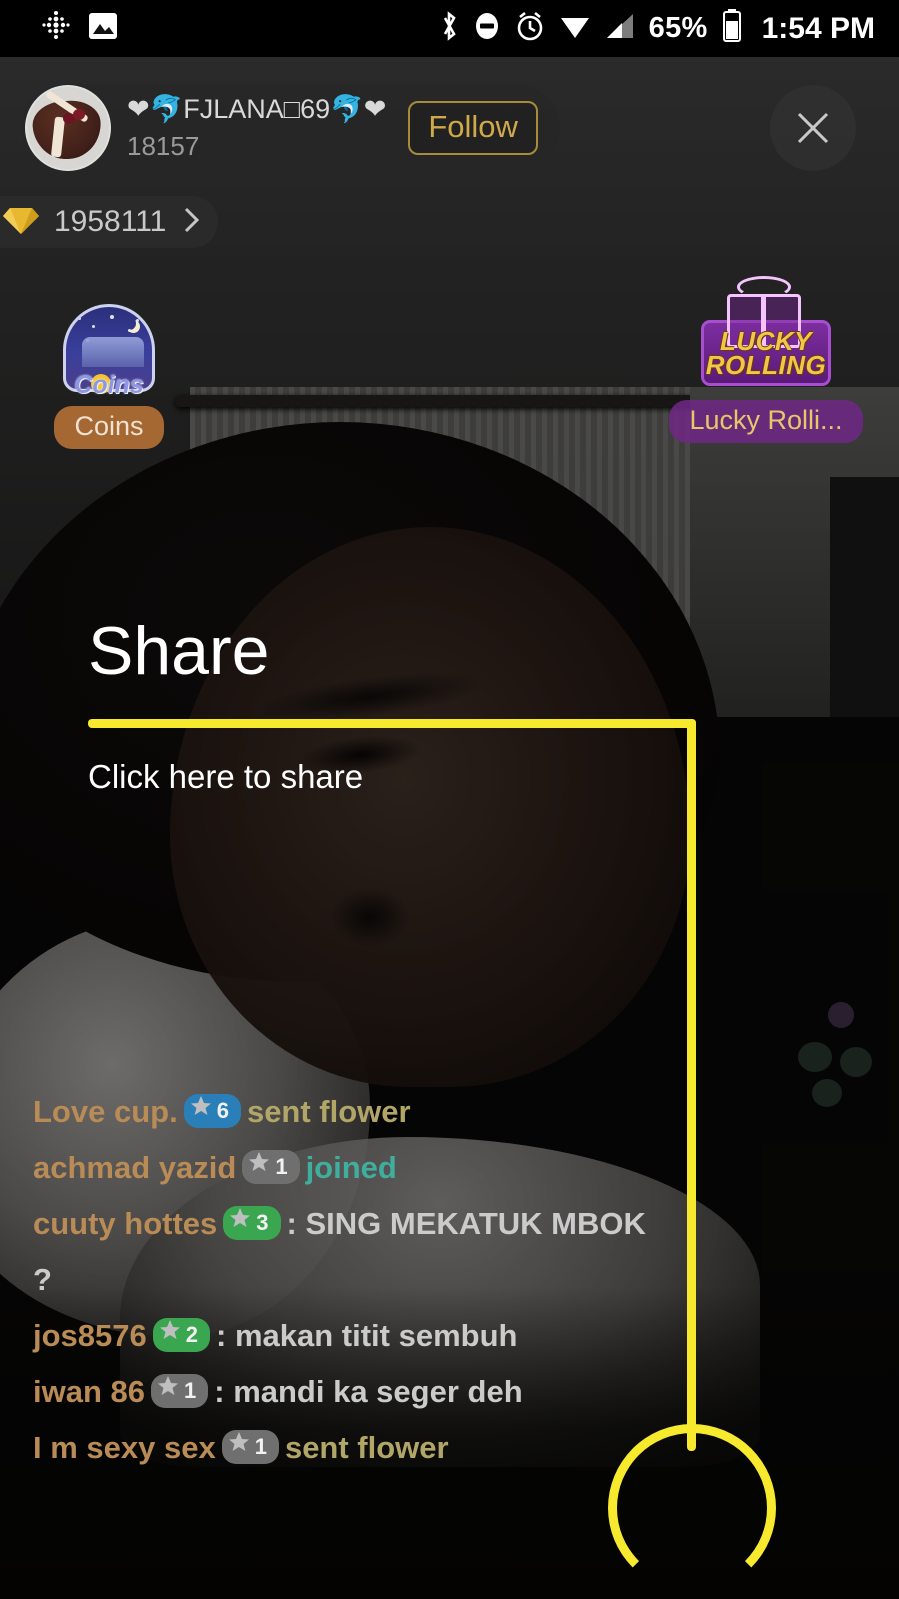 This screenshot has height=1599, width=899. I want to click on close-icon, so click(813, 128).